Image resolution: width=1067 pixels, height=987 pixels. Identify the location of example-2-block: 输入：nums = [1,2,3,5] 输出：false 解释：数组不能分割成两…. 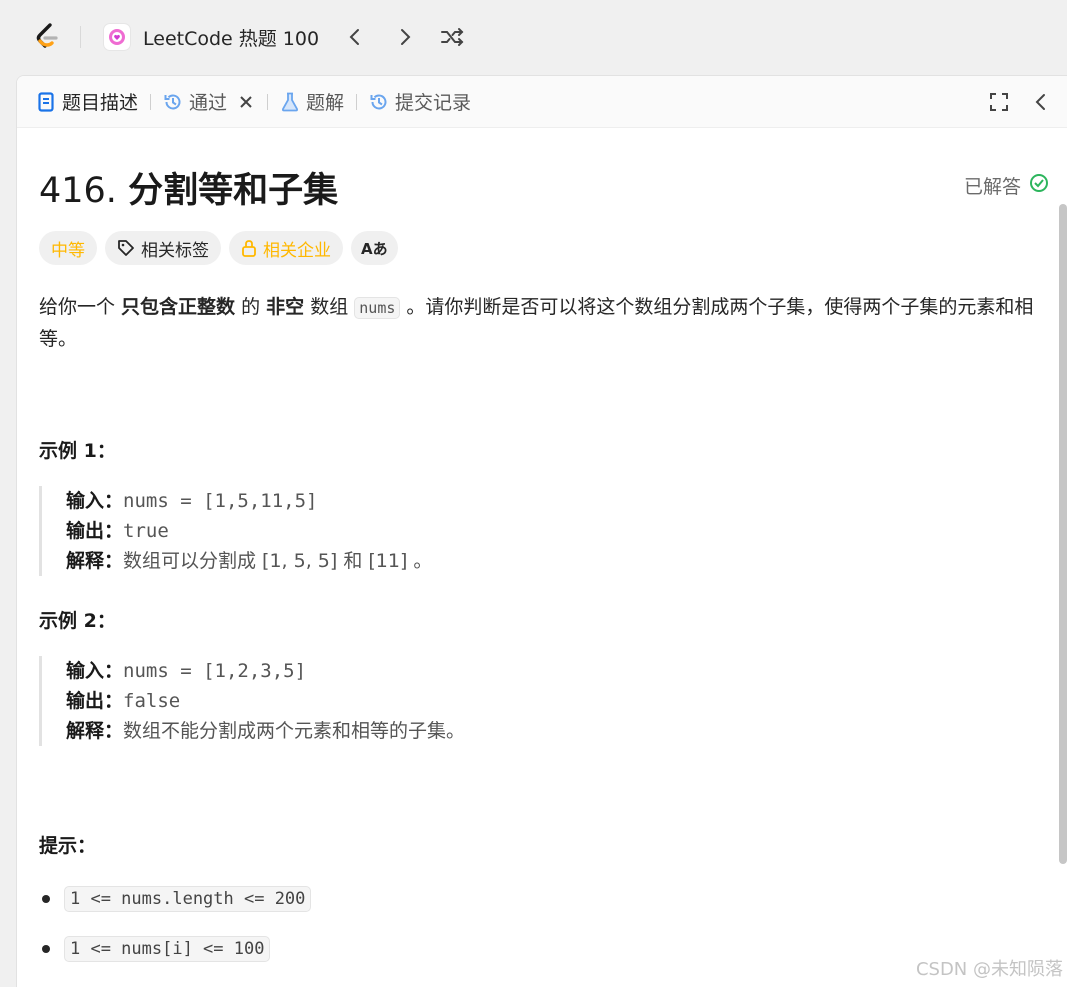
(489, 701).